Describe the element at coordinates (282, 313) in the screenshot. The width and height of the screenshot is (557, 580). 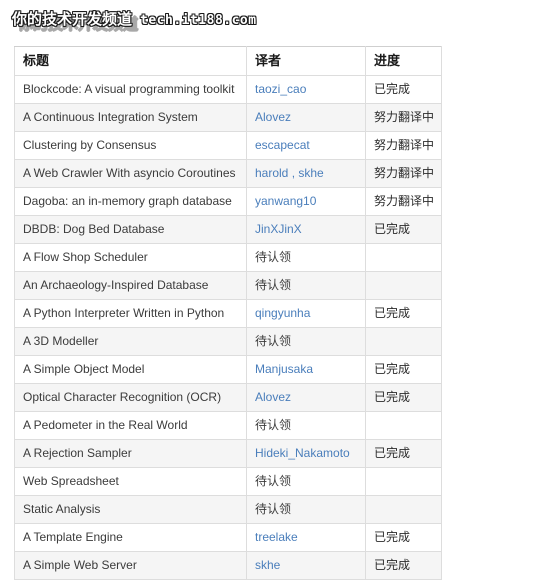
I see `translator-link: qingyunha` at that location.